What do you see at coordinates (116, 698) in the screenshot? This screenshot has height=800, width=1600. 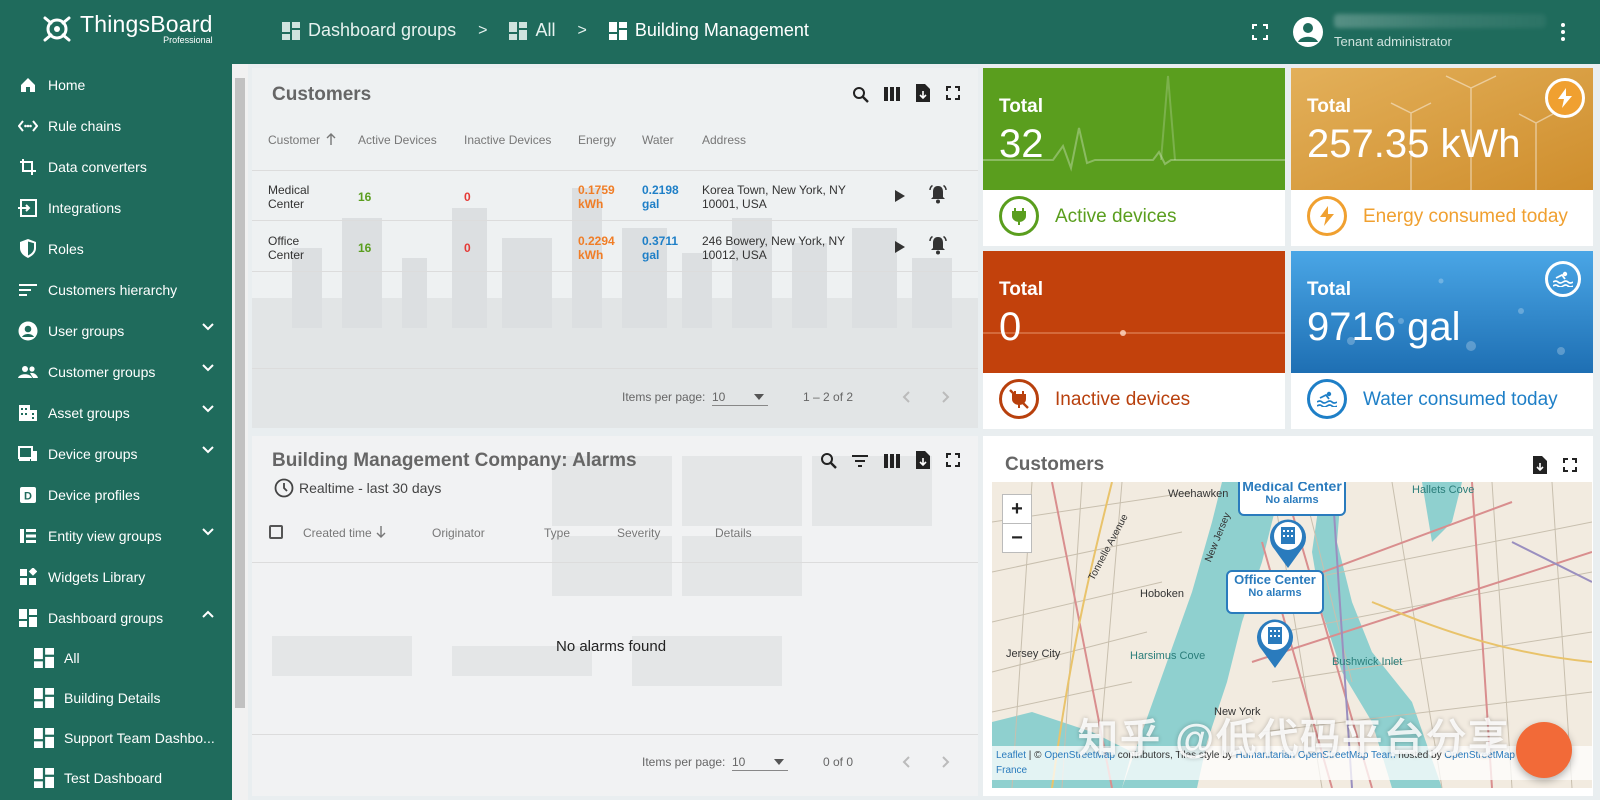 I see `sidebar-subitem-building-details: Building Details` at bounding box center [116, 698].